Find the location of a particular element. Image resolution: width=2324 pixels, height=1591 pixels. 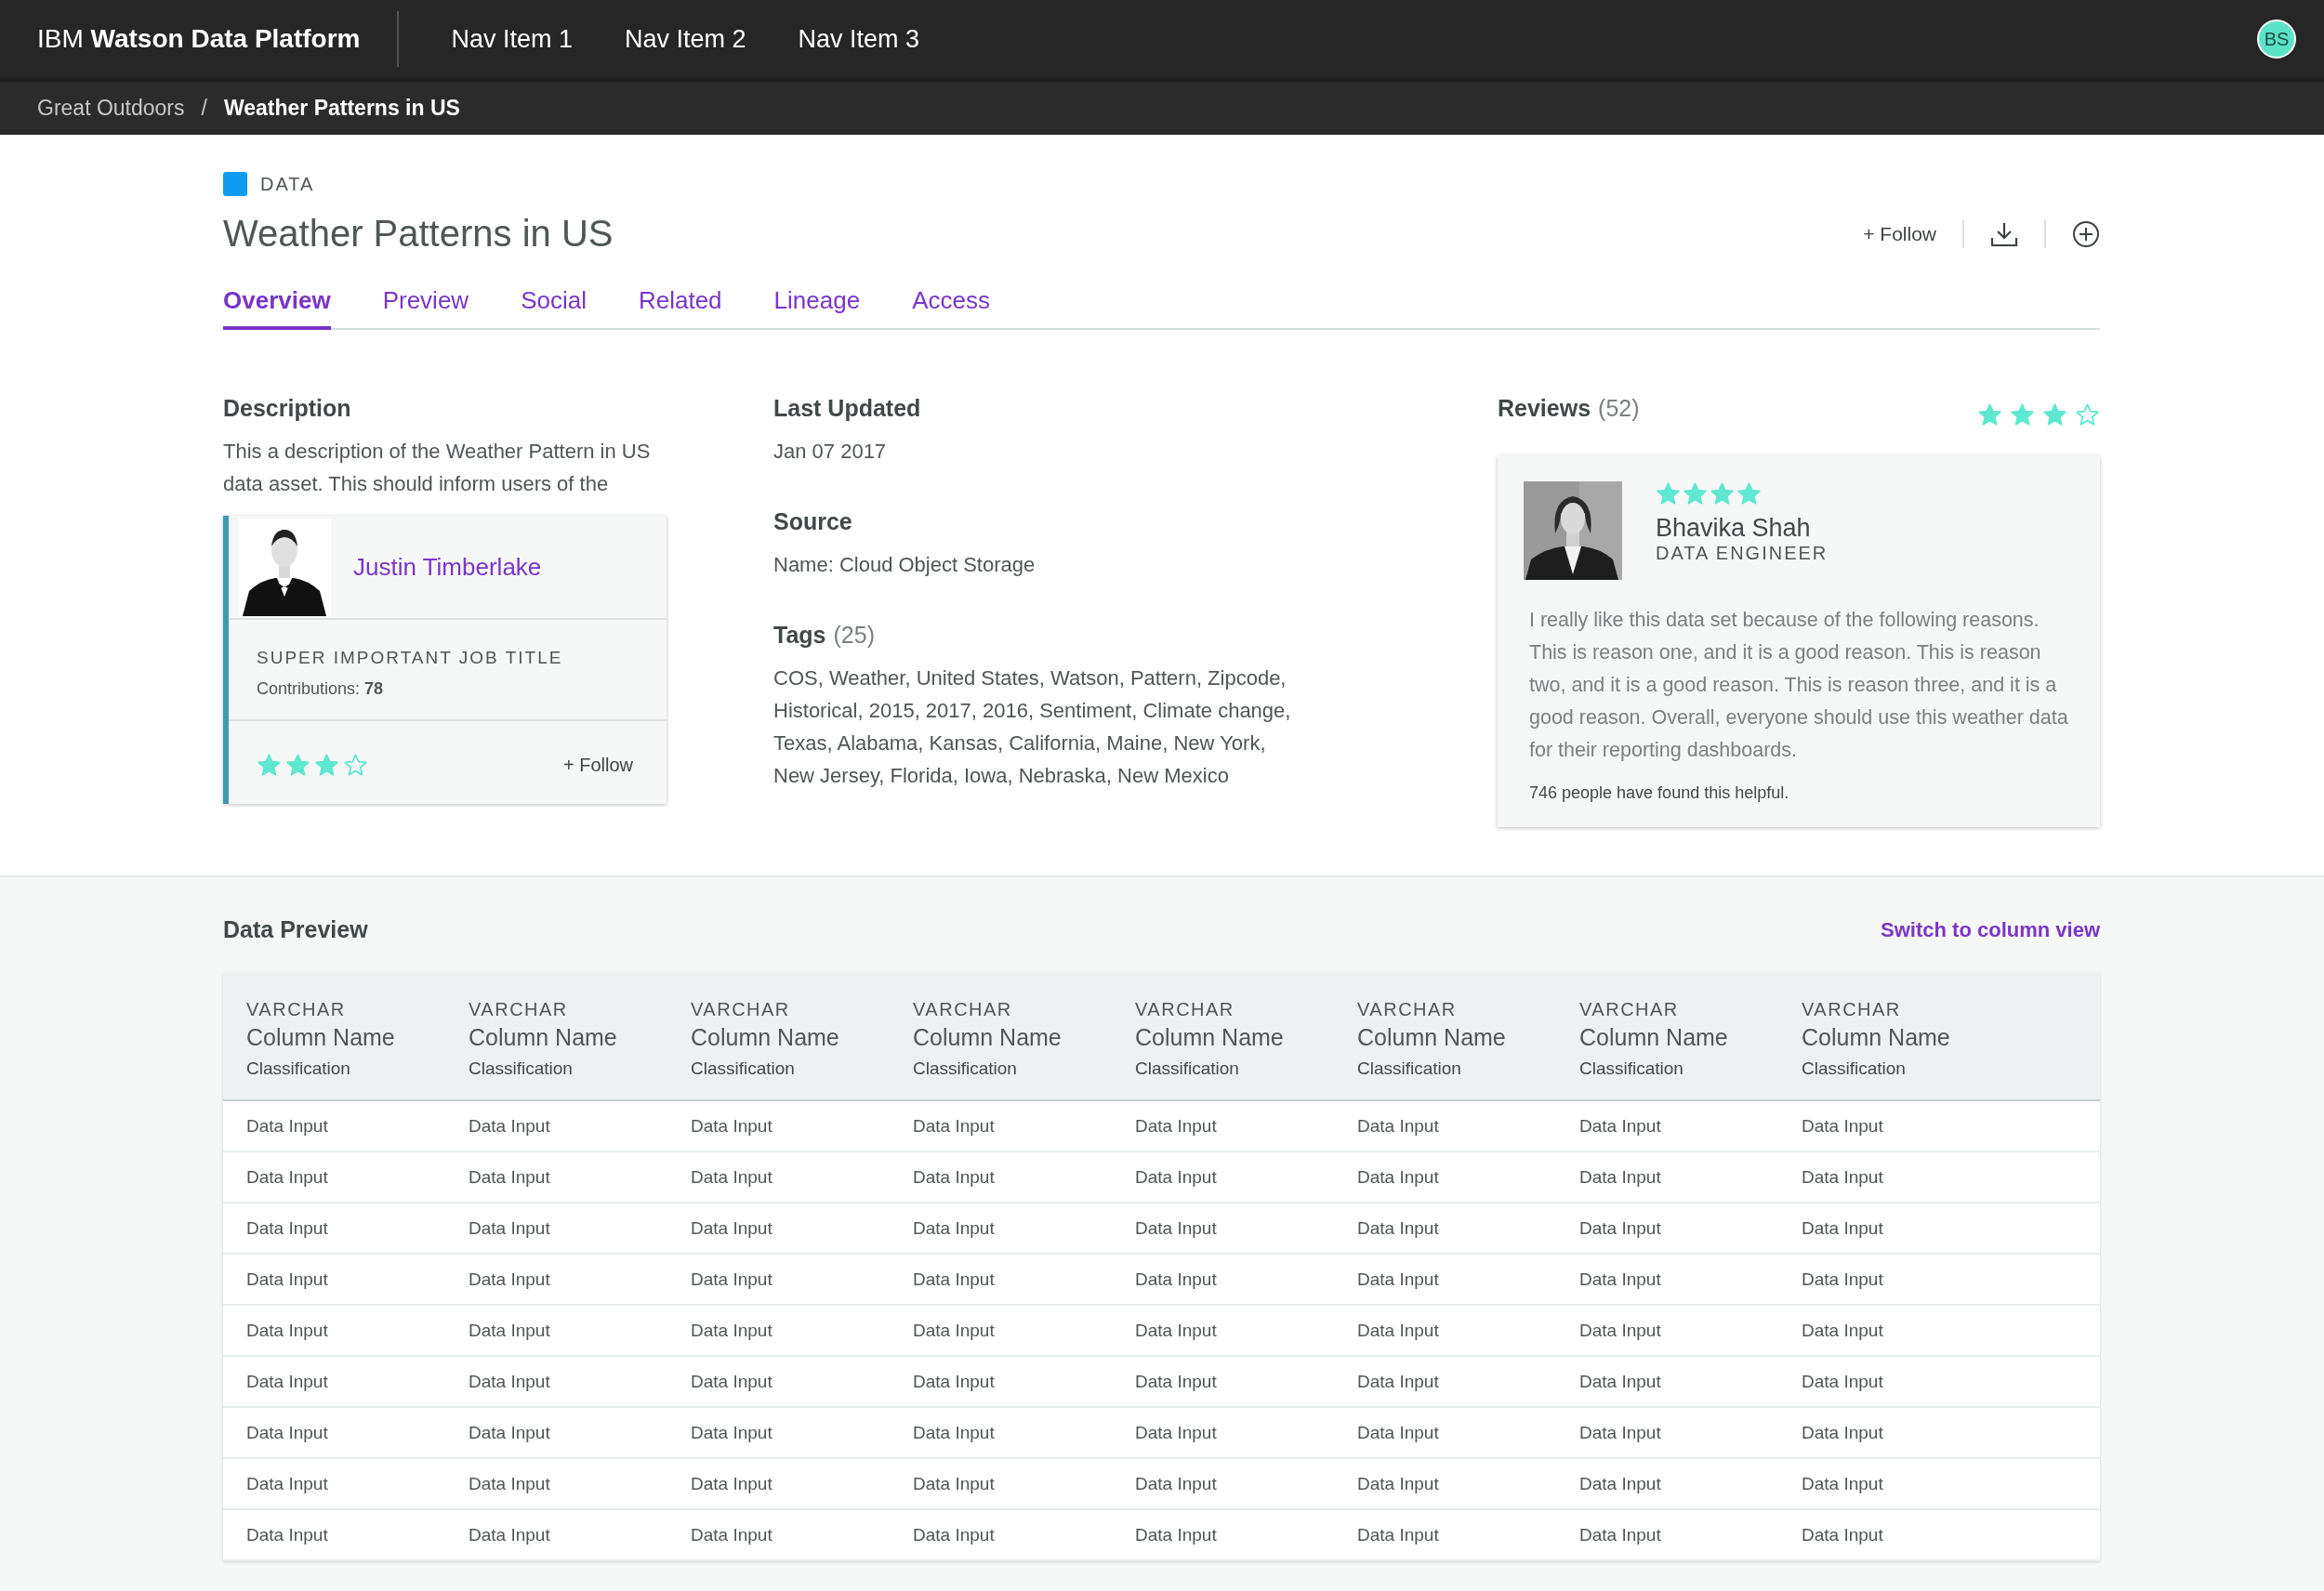

tab: Related is located at coordinates (680, 308).